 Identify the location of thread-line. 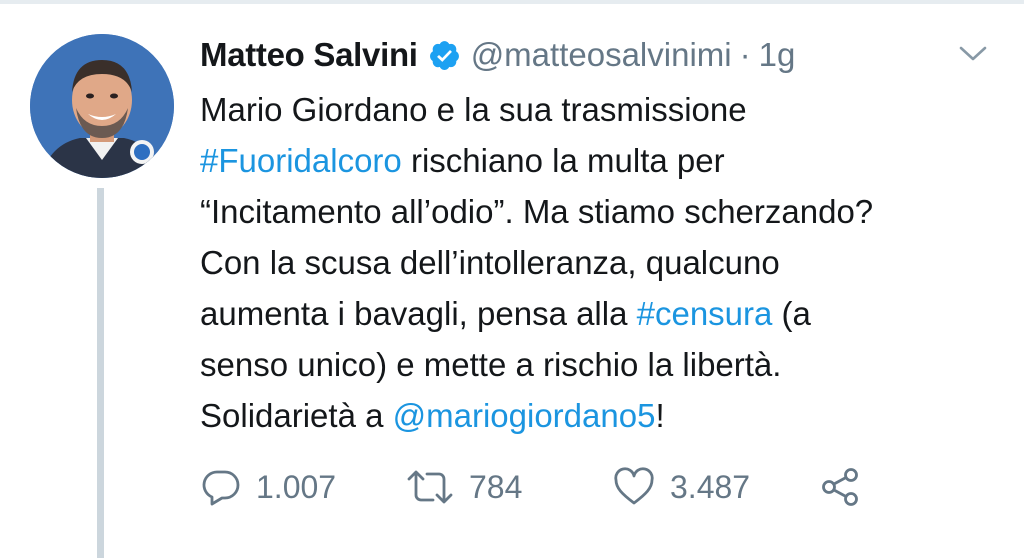
(100, 373).